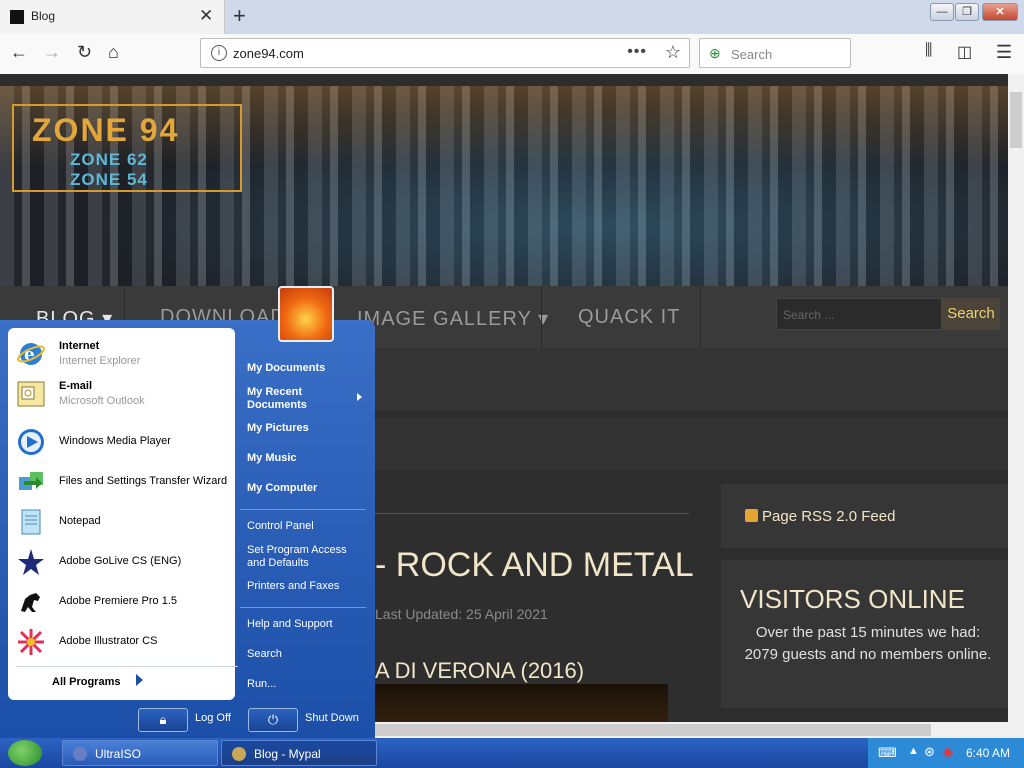 The image size is (1024, 768). I want to click on pinned-name: E-mail, so click(76, 386).